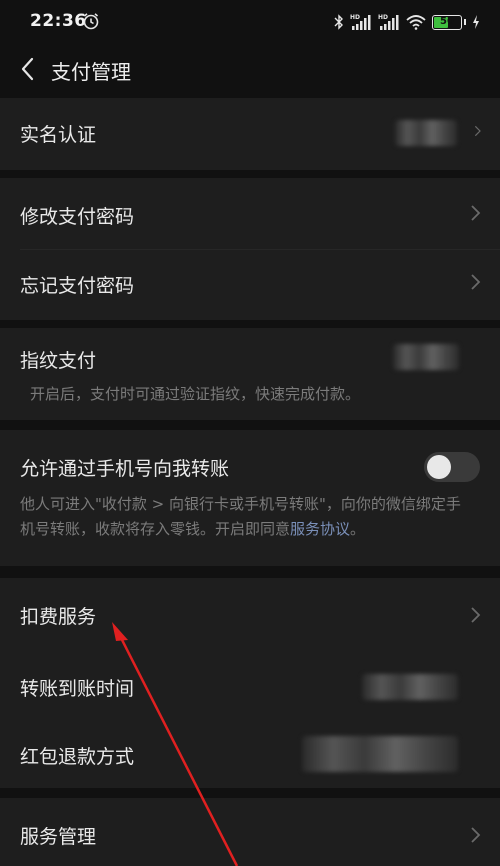 This screenshot has width=500, height=866. Describe the element at coordinates (476, 22) in the screenshot. I see `charging-icon` at that location.